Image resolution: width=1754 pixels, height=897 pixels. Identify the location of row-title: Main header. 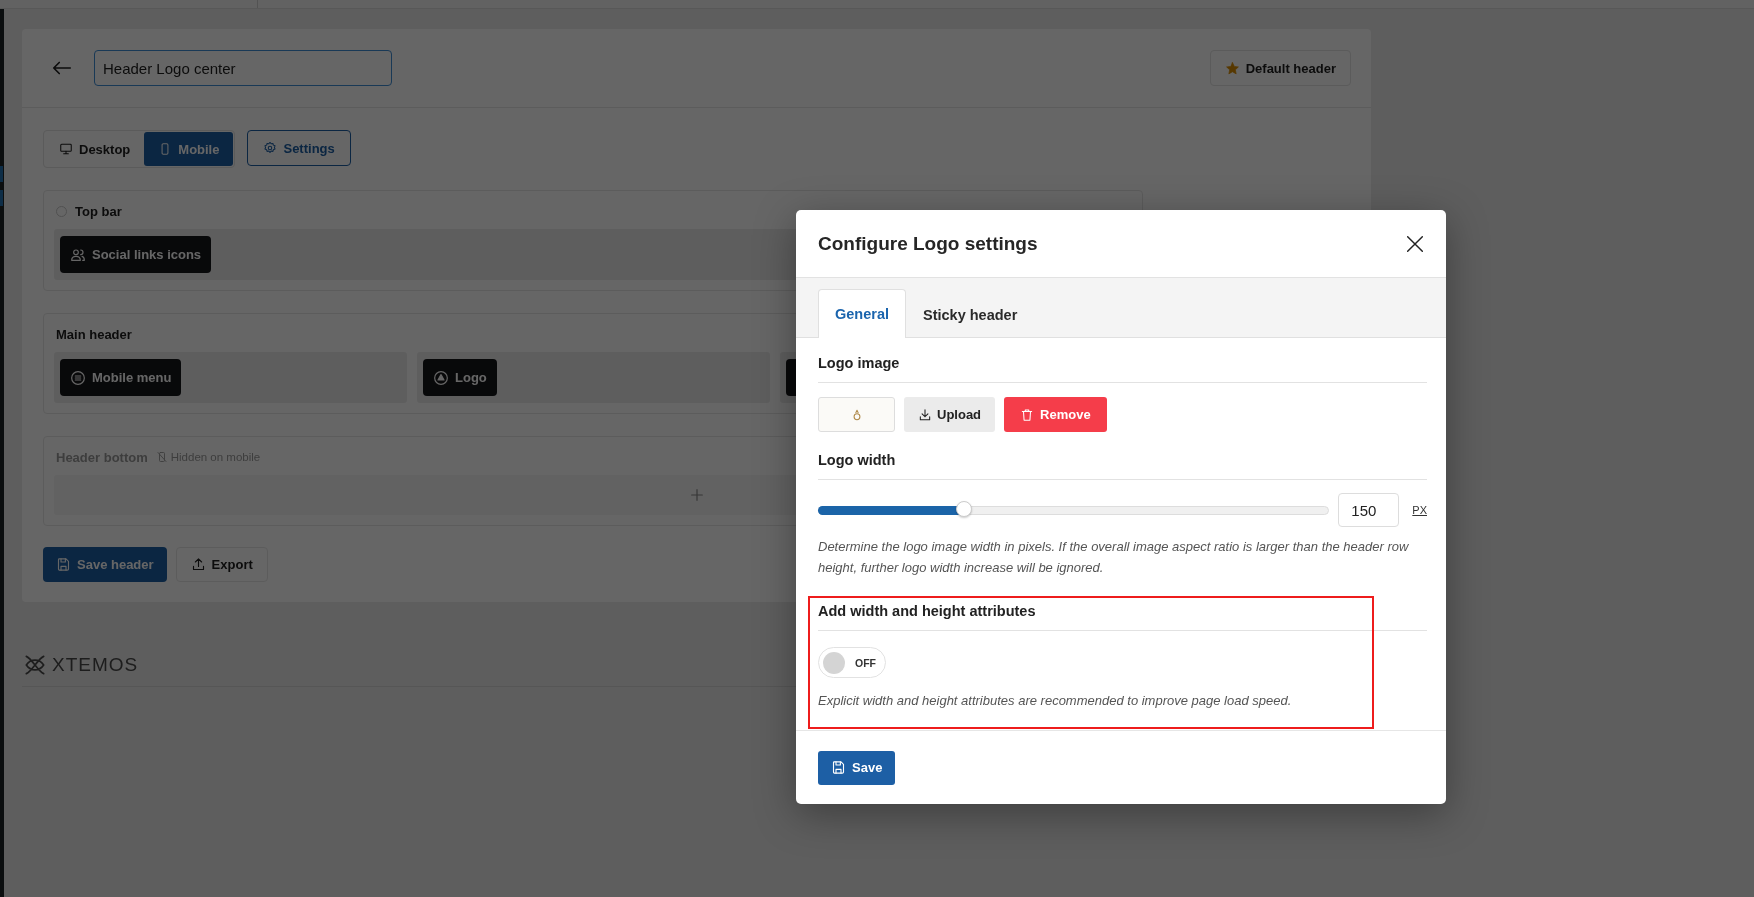
(94, 334).